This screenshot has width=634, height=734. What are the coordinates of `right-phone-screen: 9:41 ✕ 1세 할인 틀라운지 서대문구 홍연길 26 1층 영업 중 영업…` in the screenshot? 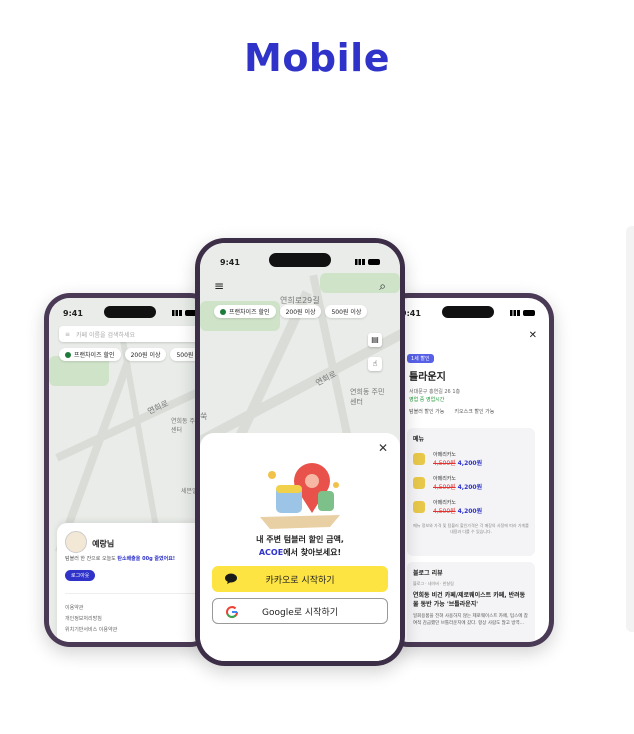 It's located at (468, 470).